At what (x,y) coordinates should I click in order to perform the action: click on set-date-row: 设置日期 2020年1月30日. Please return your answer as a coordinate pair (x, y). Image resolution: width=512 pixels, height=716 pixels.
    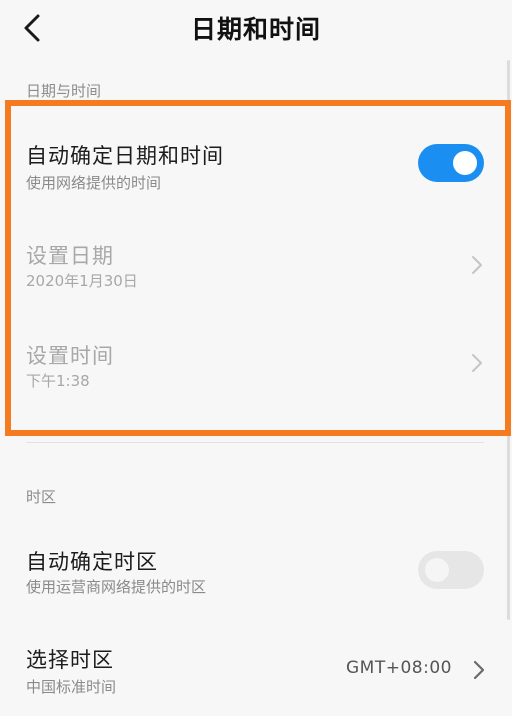
    Looking at the image, I should click on (256, 267).